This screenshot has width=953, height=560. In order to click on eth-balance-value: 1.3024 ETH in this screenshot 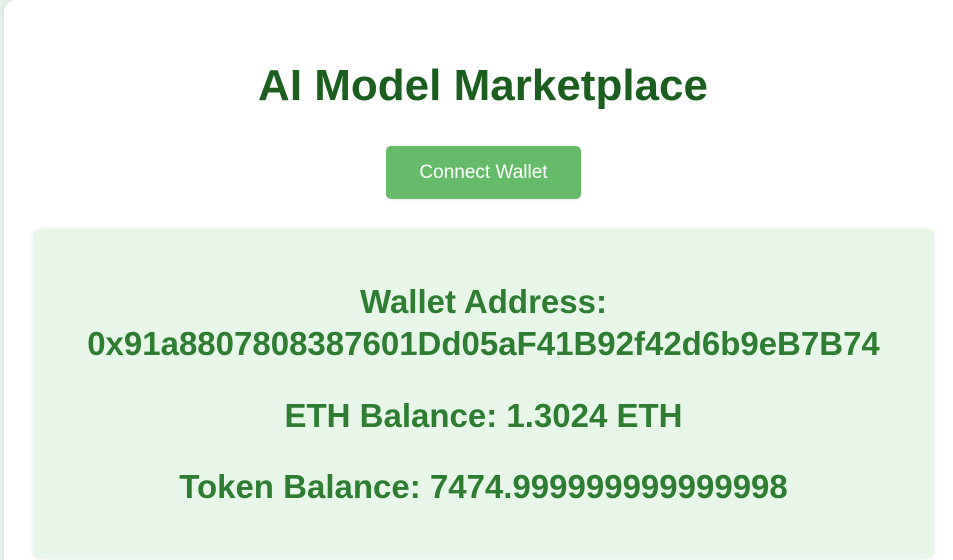, I will do `click(594, 415)`.